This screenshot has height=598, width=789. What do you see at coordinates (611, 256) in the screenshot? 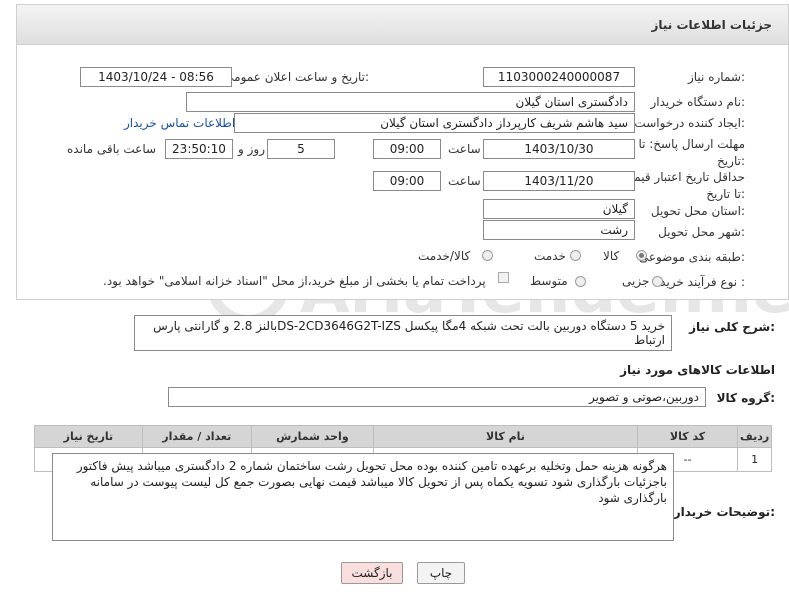
I see `category-option-goods: کالا` at bounding box center [611, 256].